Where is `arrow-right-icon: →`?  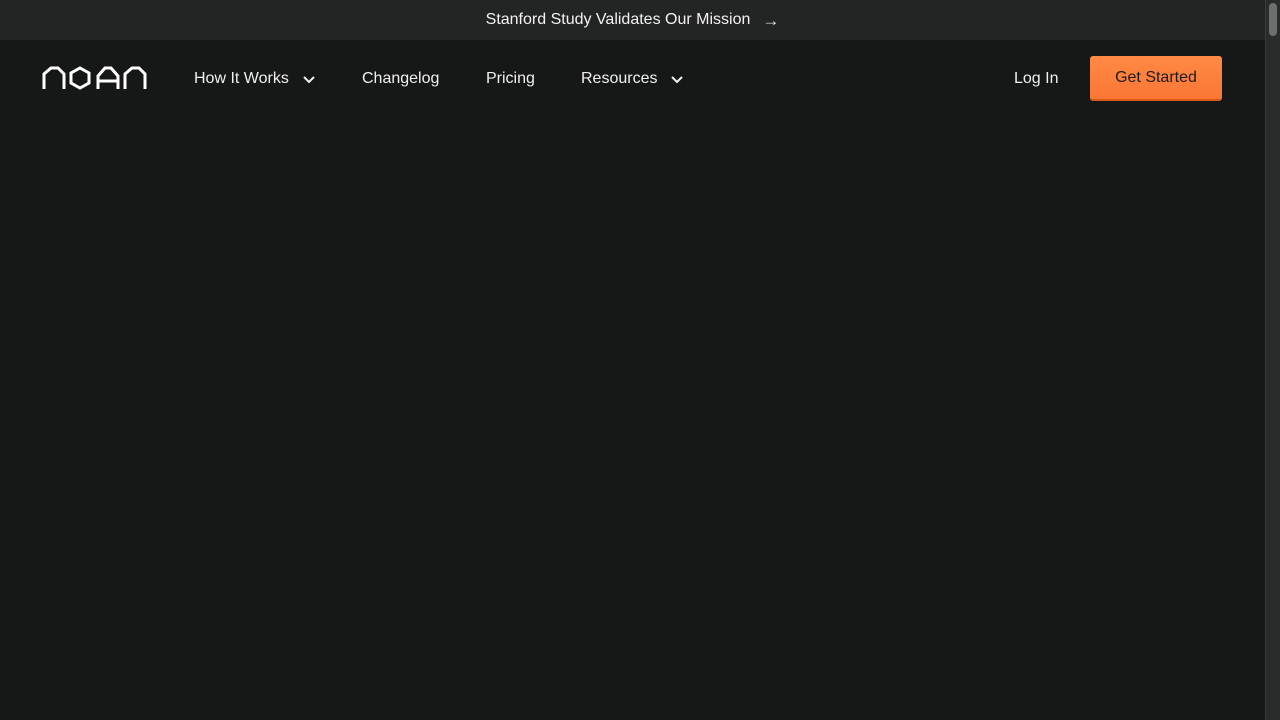
arrow-right-icon: → is located at coordinates (771, 20).